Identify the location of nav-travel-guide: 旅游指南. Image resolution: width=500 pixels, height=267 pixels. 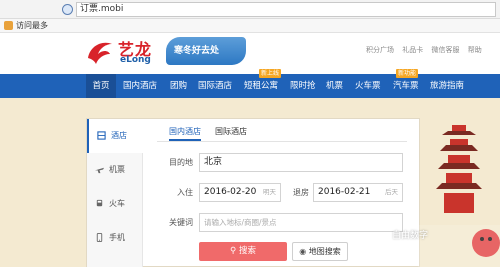
(447, 86).